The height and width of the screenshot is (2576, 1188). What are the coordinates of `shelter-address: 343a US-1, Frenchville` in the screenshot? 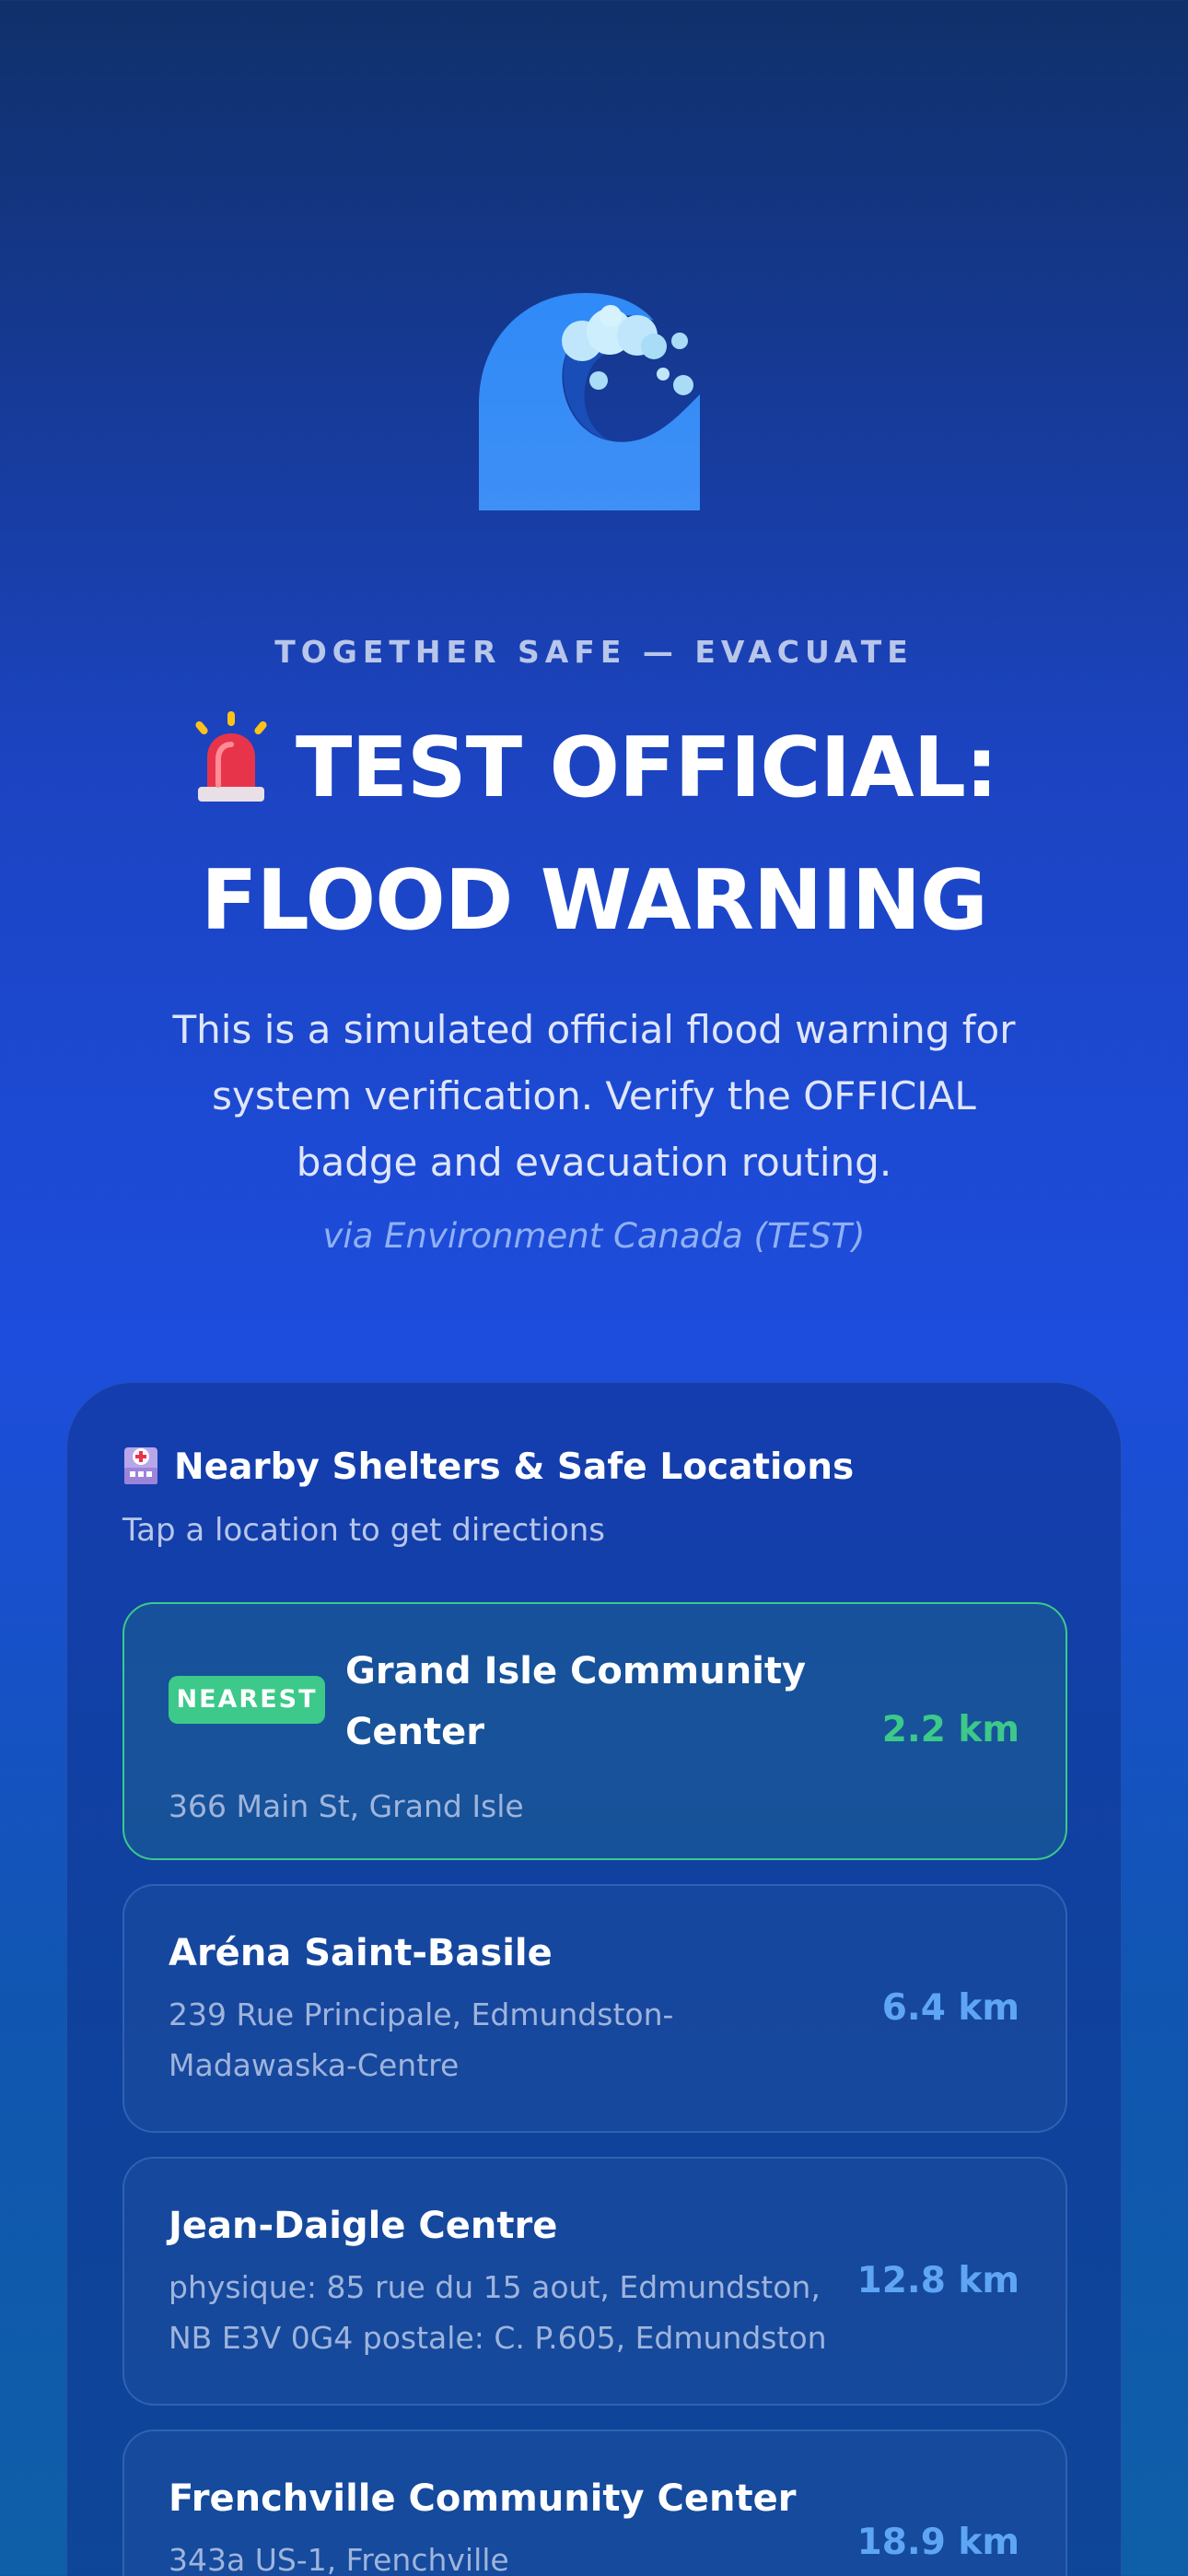 It's located at (339, 2559).